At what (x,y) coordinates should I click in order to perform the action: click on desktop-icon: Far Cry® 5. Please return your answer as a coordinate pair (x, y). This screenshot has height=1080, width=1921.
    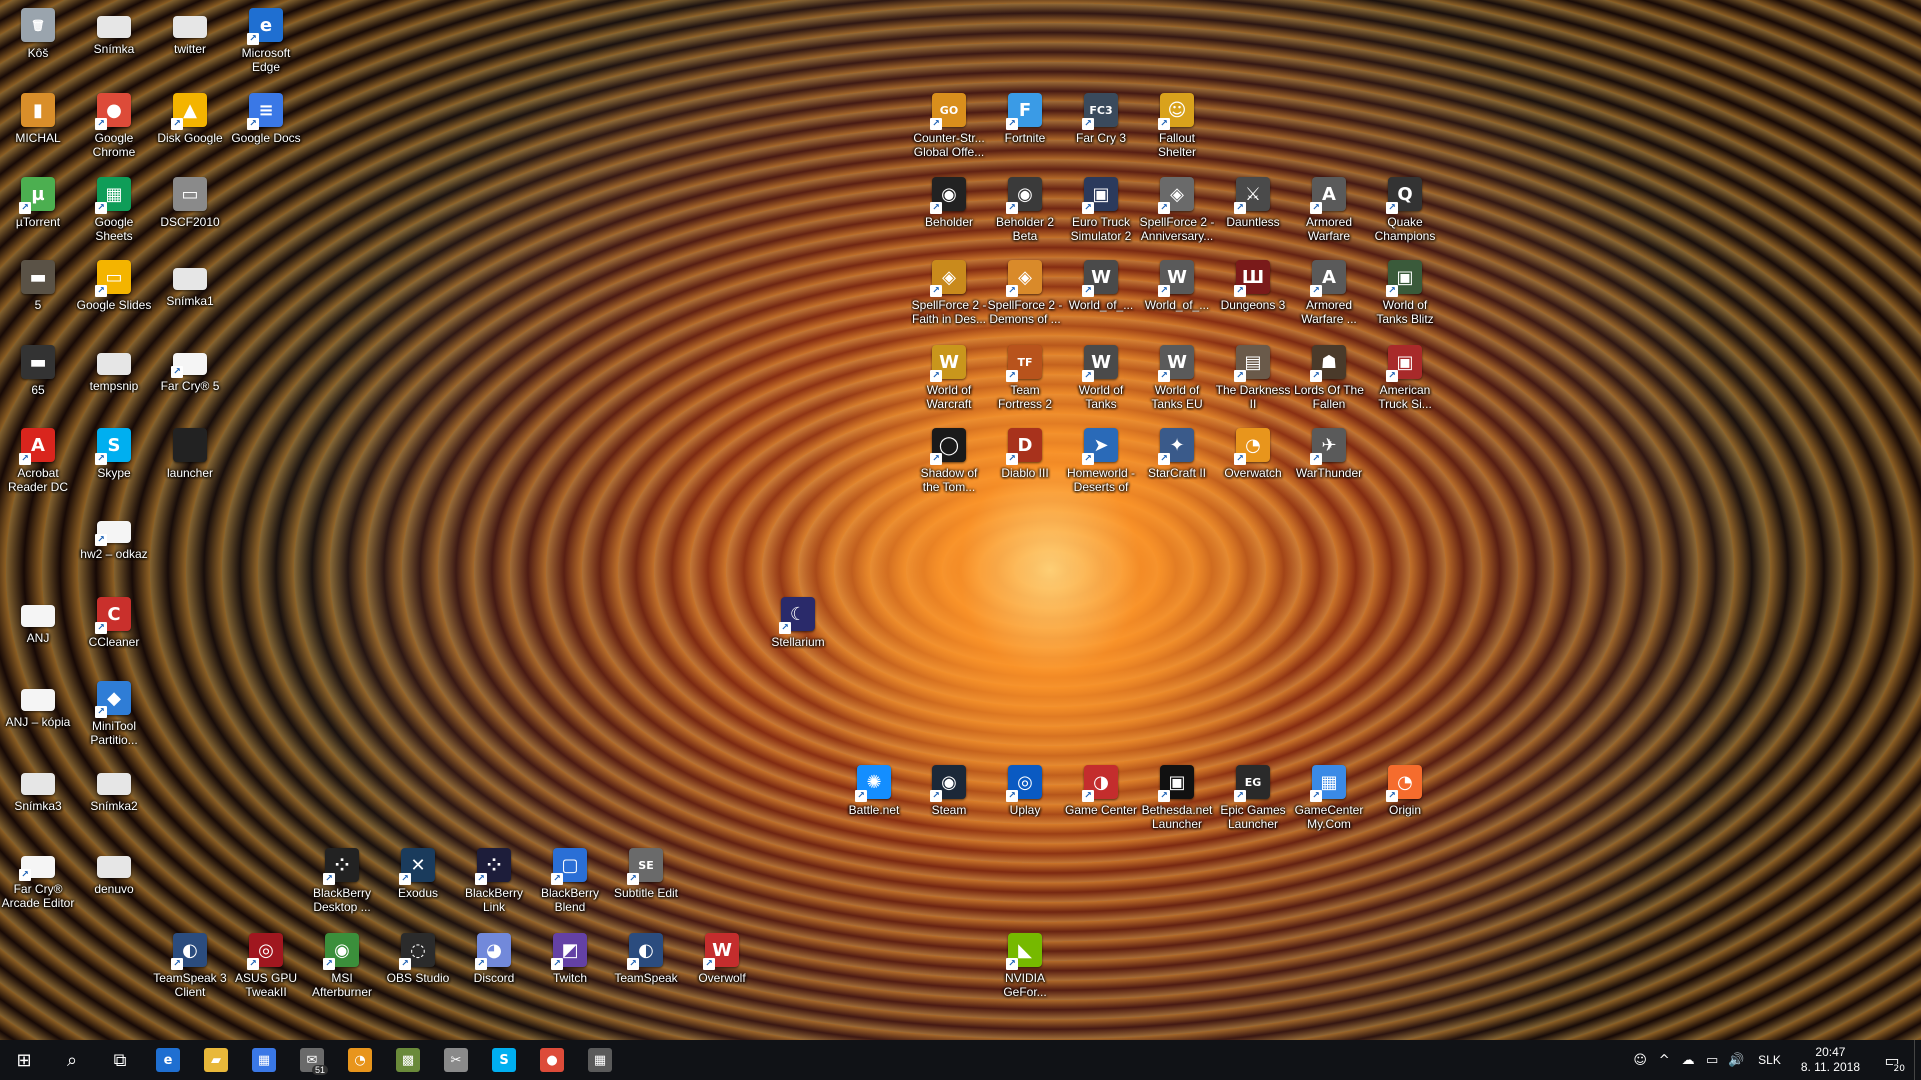
    Looking at the image, I should click on (190, 381).